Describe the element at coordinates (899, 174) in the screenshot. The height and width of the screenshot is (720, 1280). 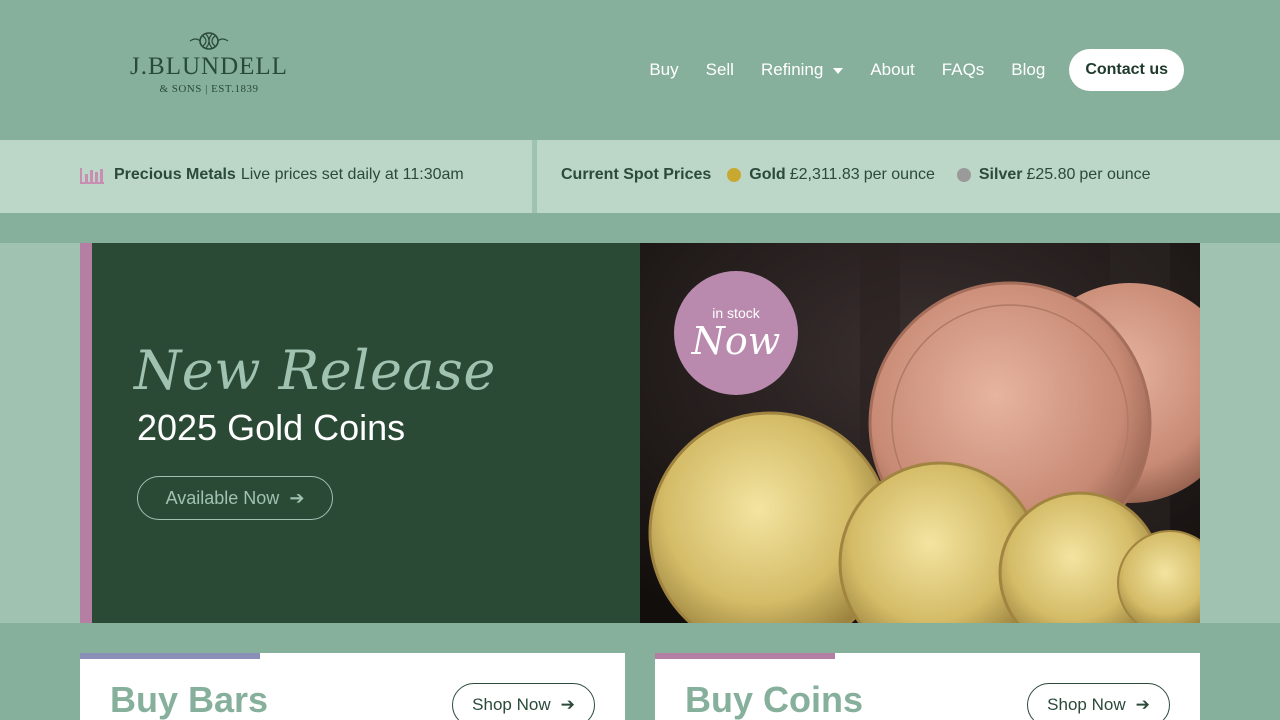
I see `gold-unit: per ounce` at that location.